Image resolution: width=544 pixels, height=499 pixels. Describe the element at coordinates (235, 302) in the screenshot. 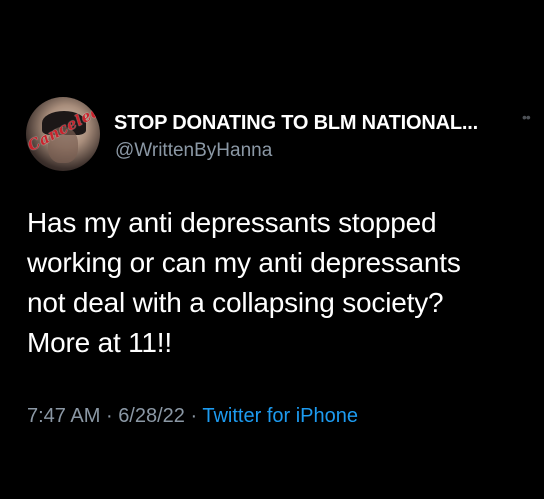

I see `tweet-text-line: not deal with a collapsing society?` at that location.